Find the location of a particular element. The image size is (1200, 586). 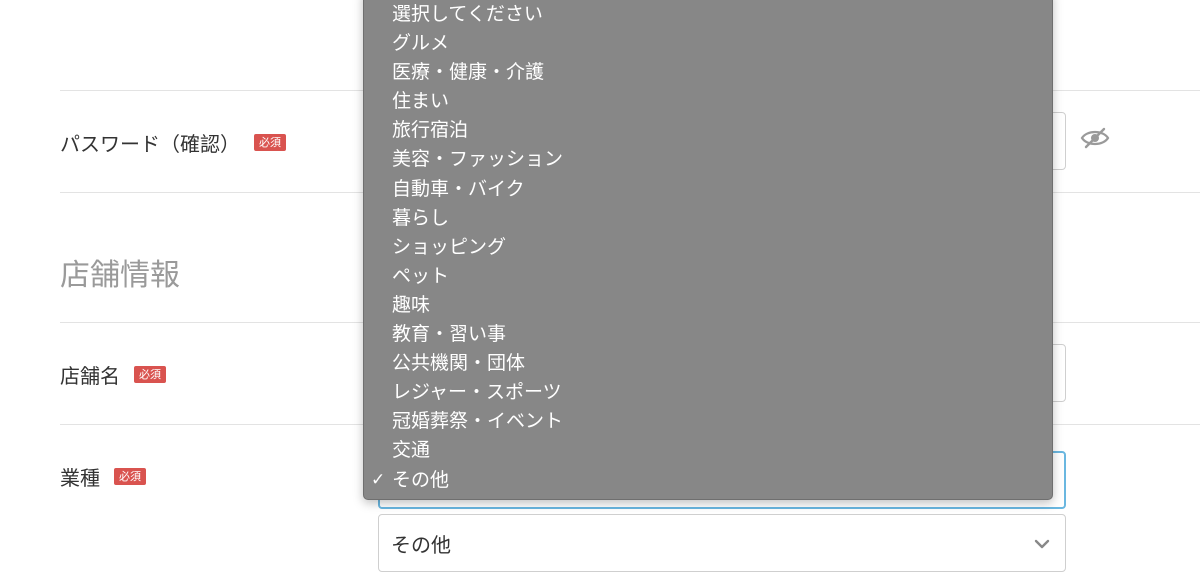

dropdown-option-label: 公共機関・団体 is located at coordinates (459, 363).